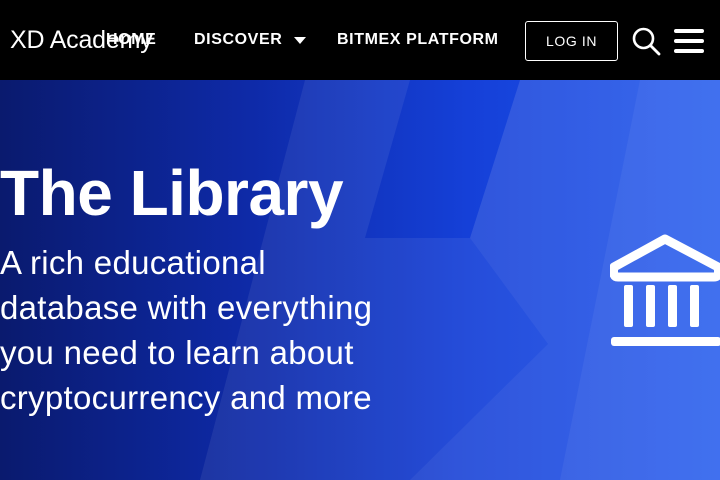 Image resolution: width=720 pixels, height=480 pixels. What do you see at coordinates (646, 41) in the screenshot?
I see `search-icon` at bounding box center [646, 41].